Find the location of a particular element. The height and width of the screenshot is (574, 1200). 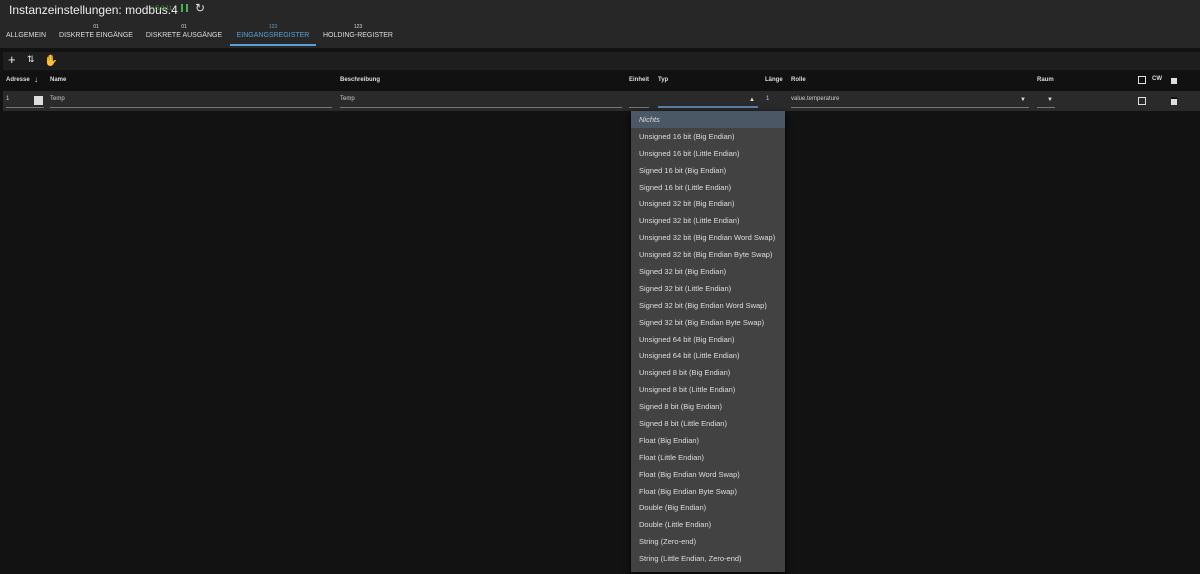

type-option: Double (Big Endian) is located at coordinates (708, 507).